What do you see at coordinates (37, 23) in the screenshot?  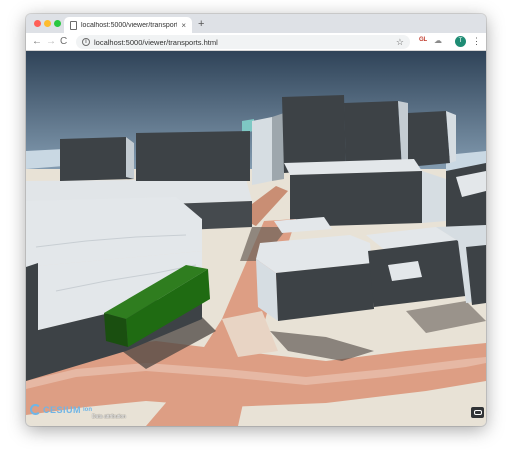 I see `close-window-button` at bounding box center [37, 23].